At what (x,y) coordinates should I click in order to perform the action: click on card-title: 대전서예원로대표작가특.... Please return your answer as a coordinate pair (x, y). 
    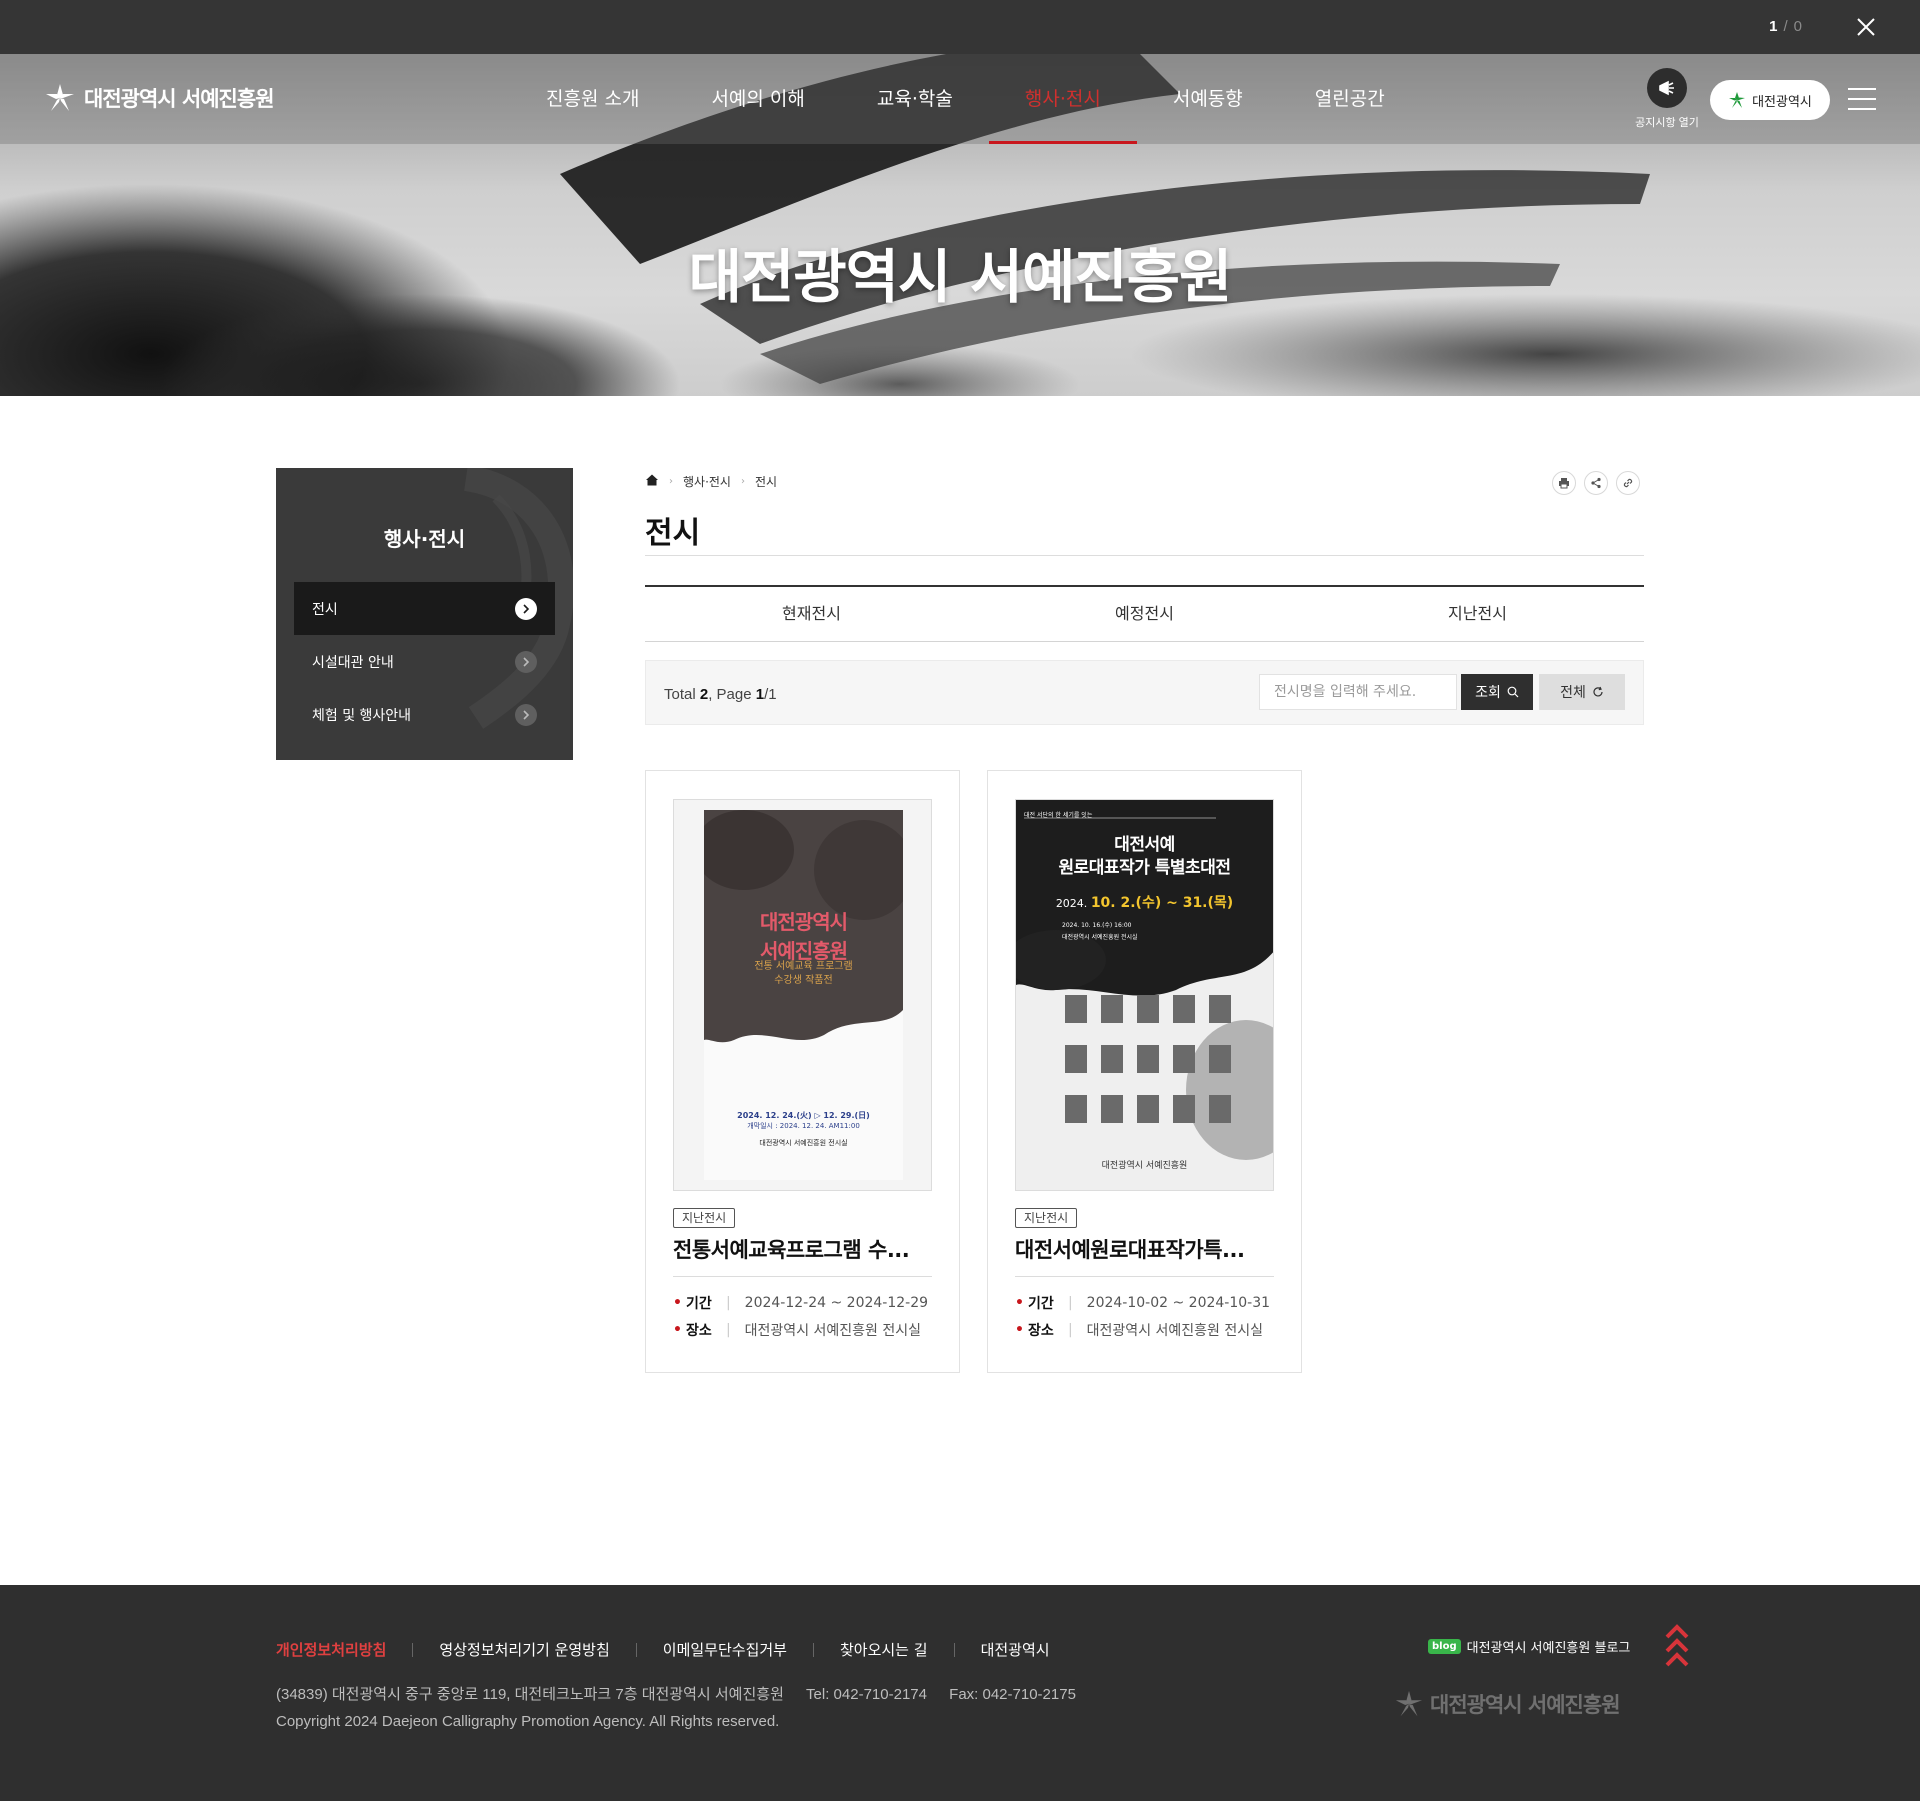
    Looking at the image, I should click on (1144, 1249).